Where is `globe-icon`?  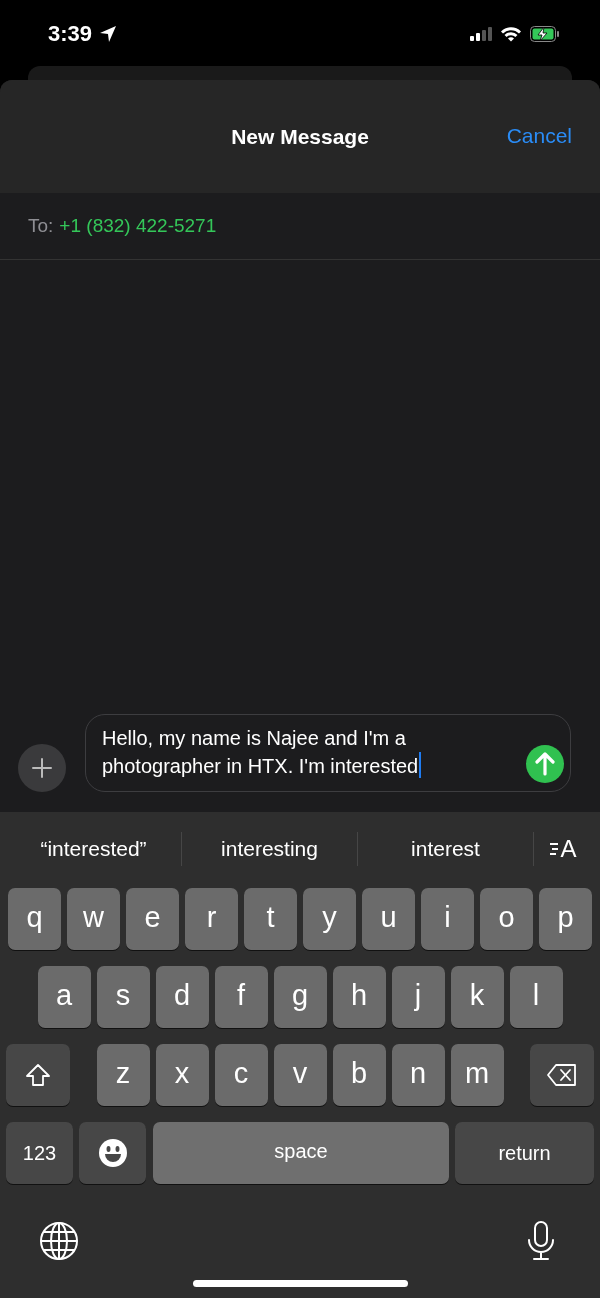
globe-icon is located at coordinates (59, 1241).